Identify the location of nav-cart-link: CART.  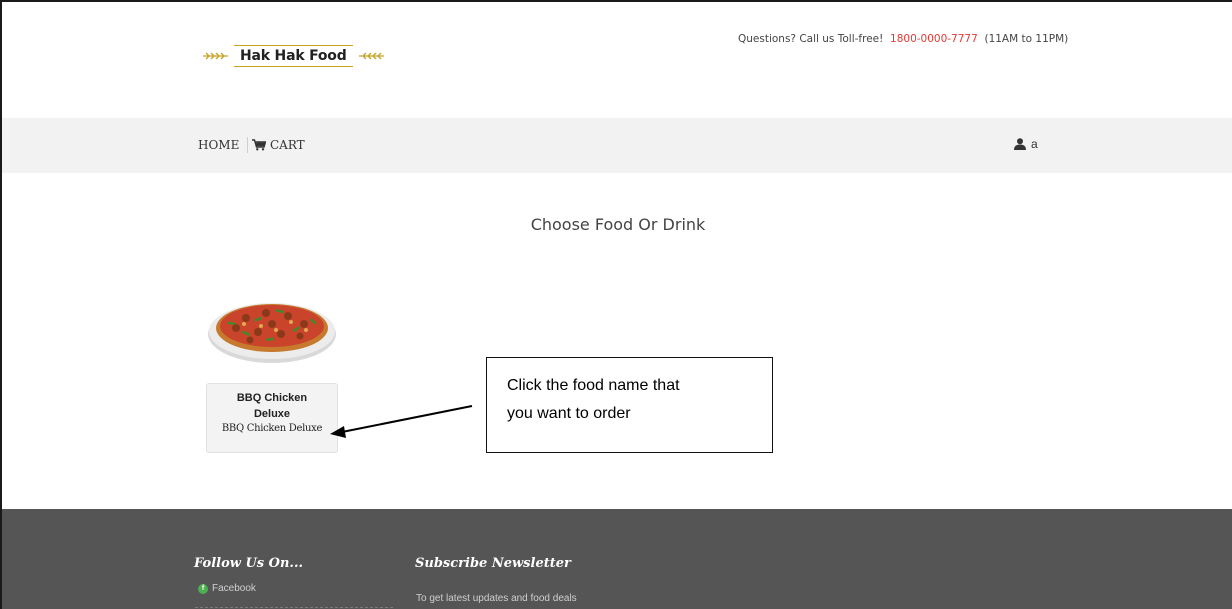
(278, 145).